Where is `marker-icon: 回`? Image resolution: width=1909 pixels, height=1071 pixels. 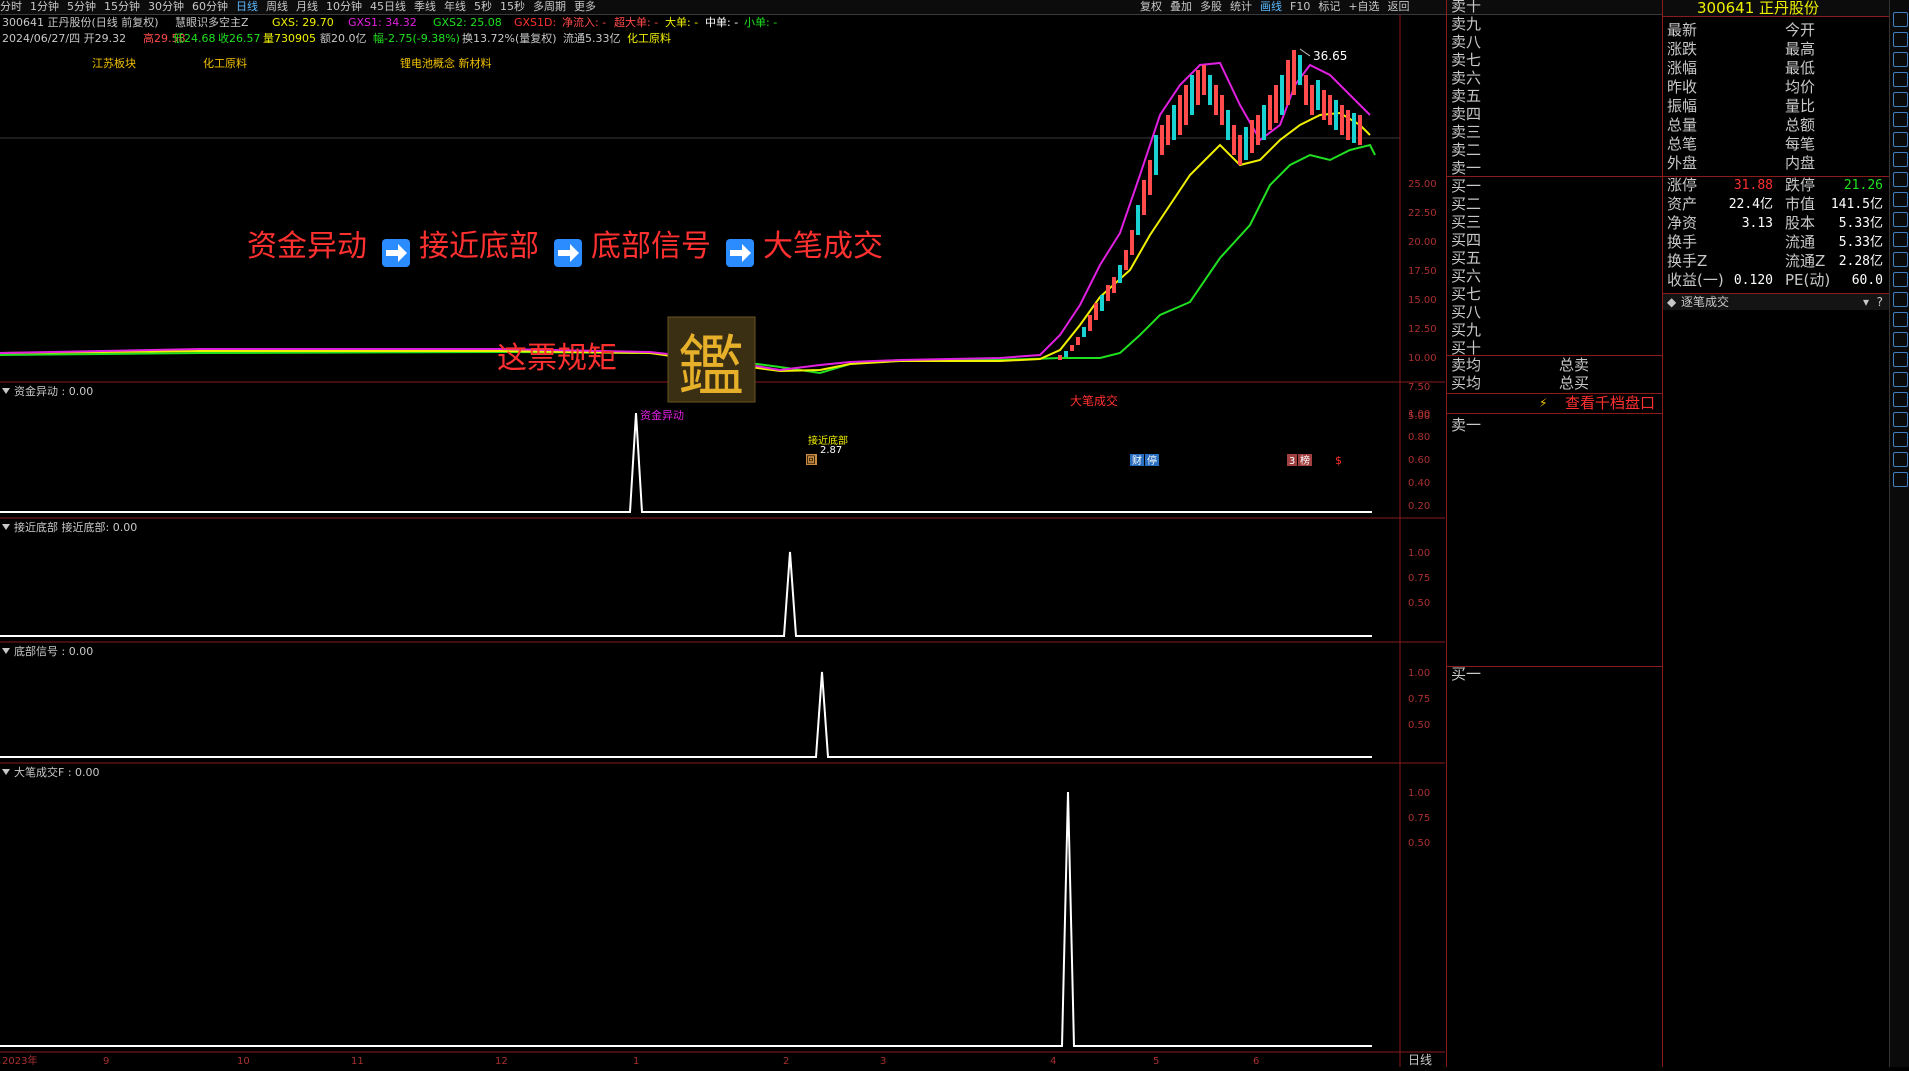
marker-icon: 回 is located at coordinates (811, 460).